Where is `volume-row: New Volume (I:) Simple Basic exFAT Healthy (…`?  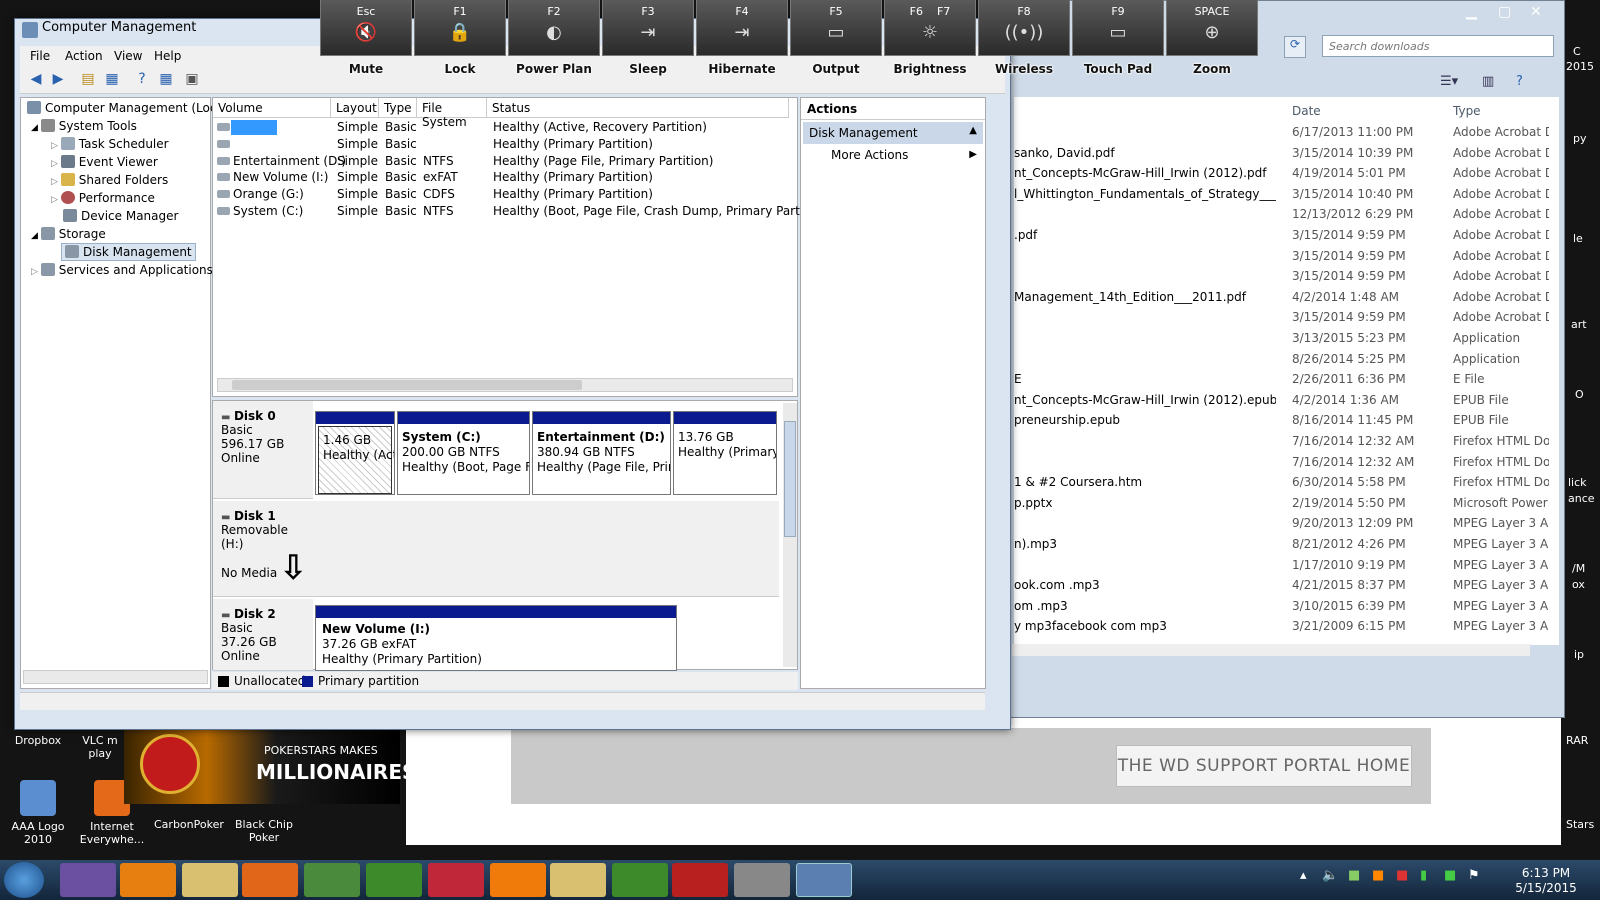
volume-row: New Volume (I:) Simple Basic exFAT Healthy (… is located at coordinates (503, 177).